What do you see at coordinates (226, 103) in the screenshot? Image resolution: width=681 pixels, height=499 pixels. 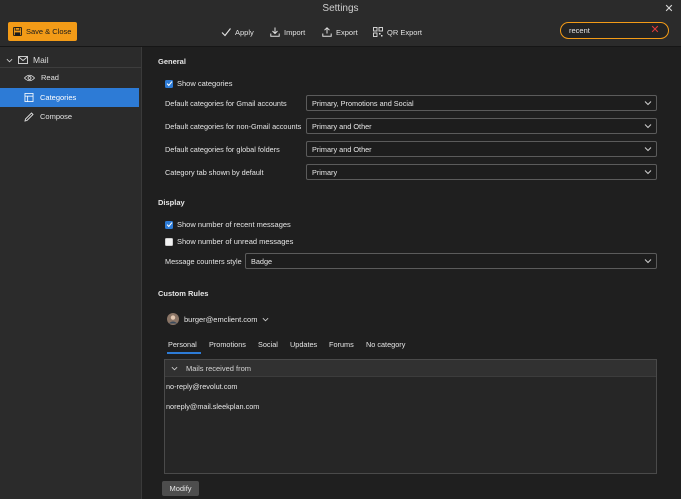 I see `gmail-categories-label: Default categories for Gmail accounts` at bounding box center [226, 103].